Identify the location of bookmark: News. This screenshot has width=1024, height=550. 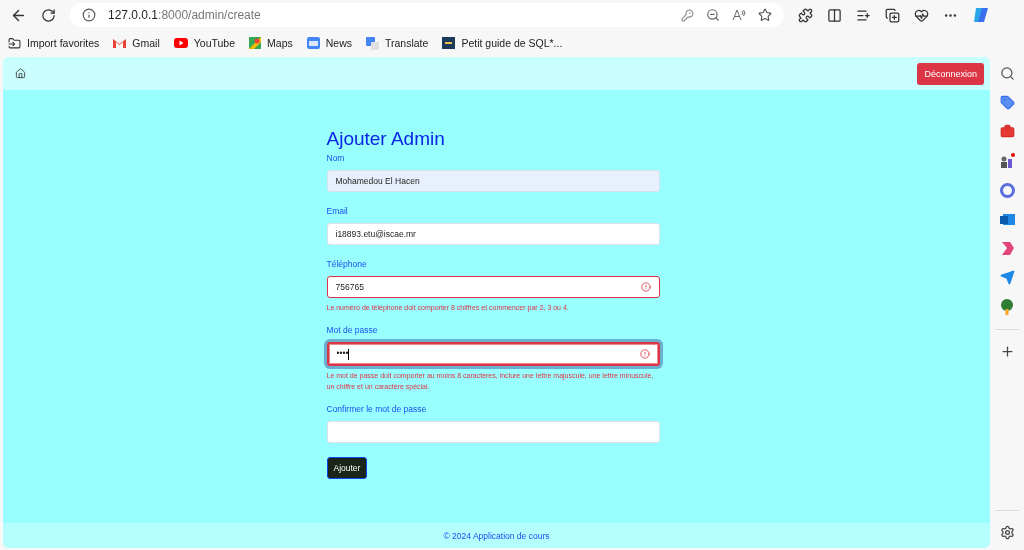
(329, 43).